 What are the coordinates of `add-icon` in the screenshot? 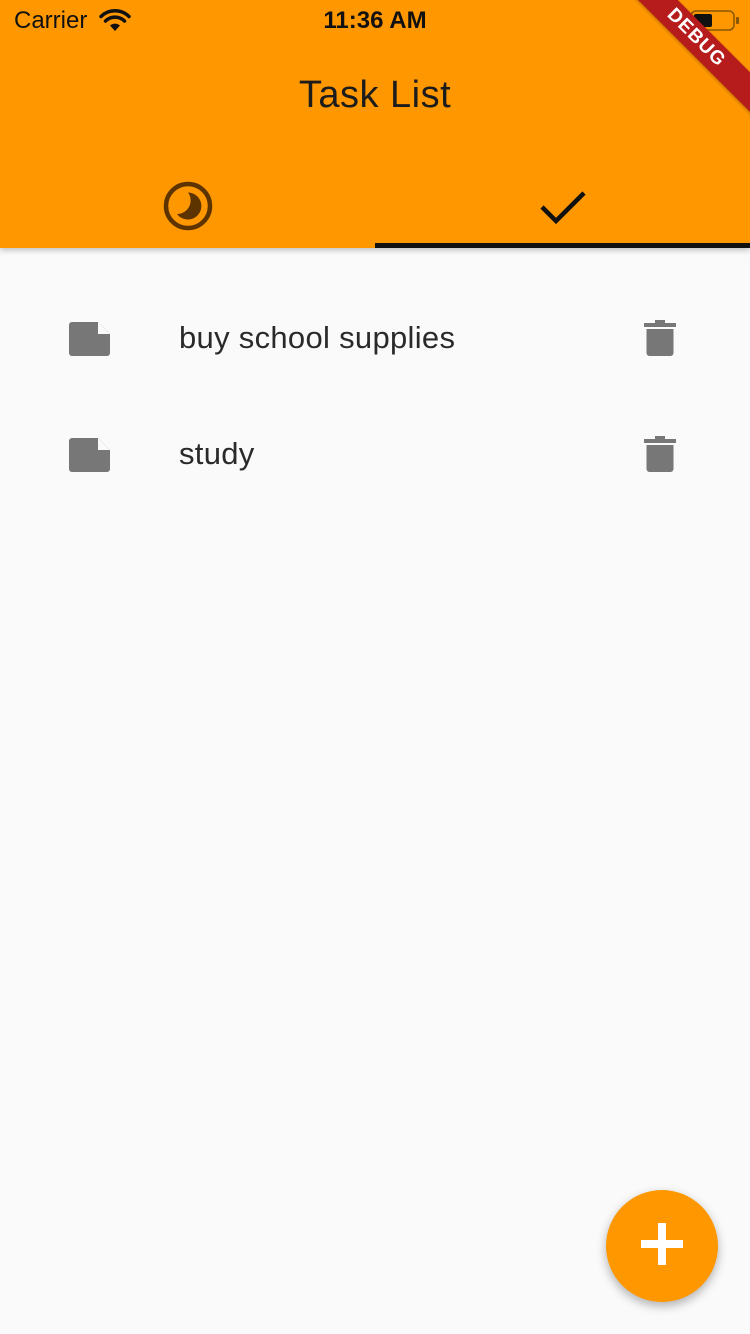 It's located at (662, 1246).